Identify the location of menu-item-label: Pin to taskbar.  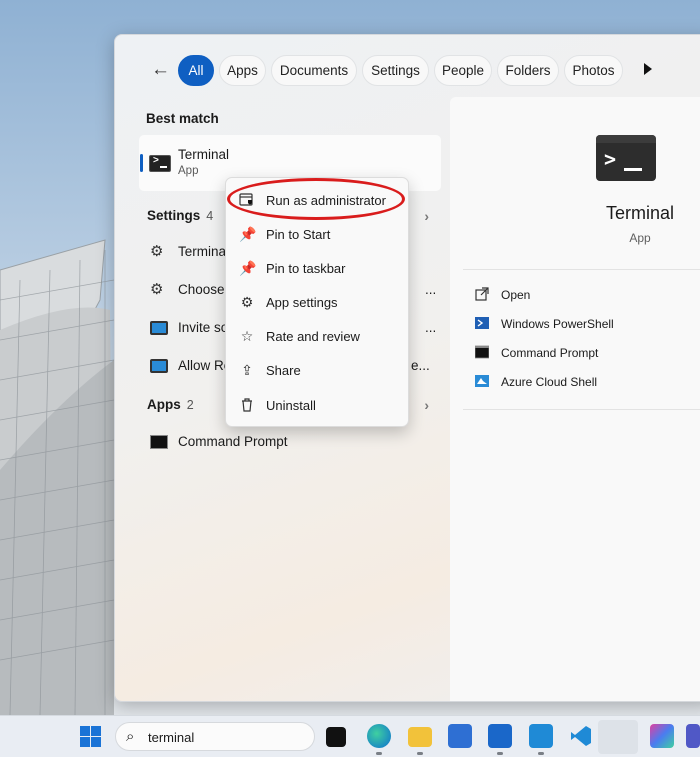
(306, 268).